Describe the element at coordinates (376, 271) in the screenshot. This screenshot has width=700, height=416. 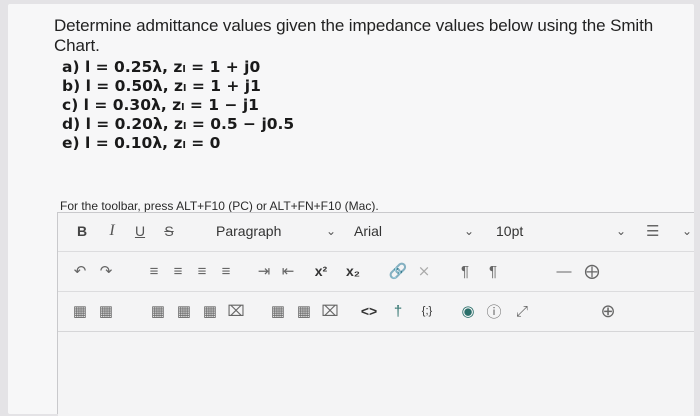
I see `toolbar-row-2: ↶ ↷ ≡ ≡ ≡ ≡ ⇥ ⇤ x² x₂ 🔗 ⨯ ¶ ¶ — ⨁` at that location.